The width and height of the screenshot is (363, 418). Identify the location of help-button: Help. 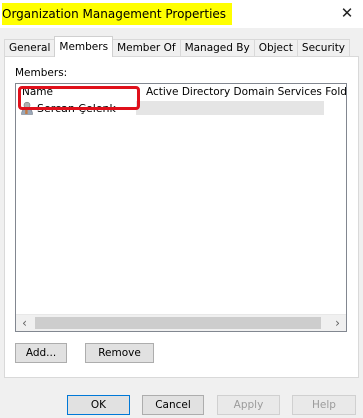
(324, 405).